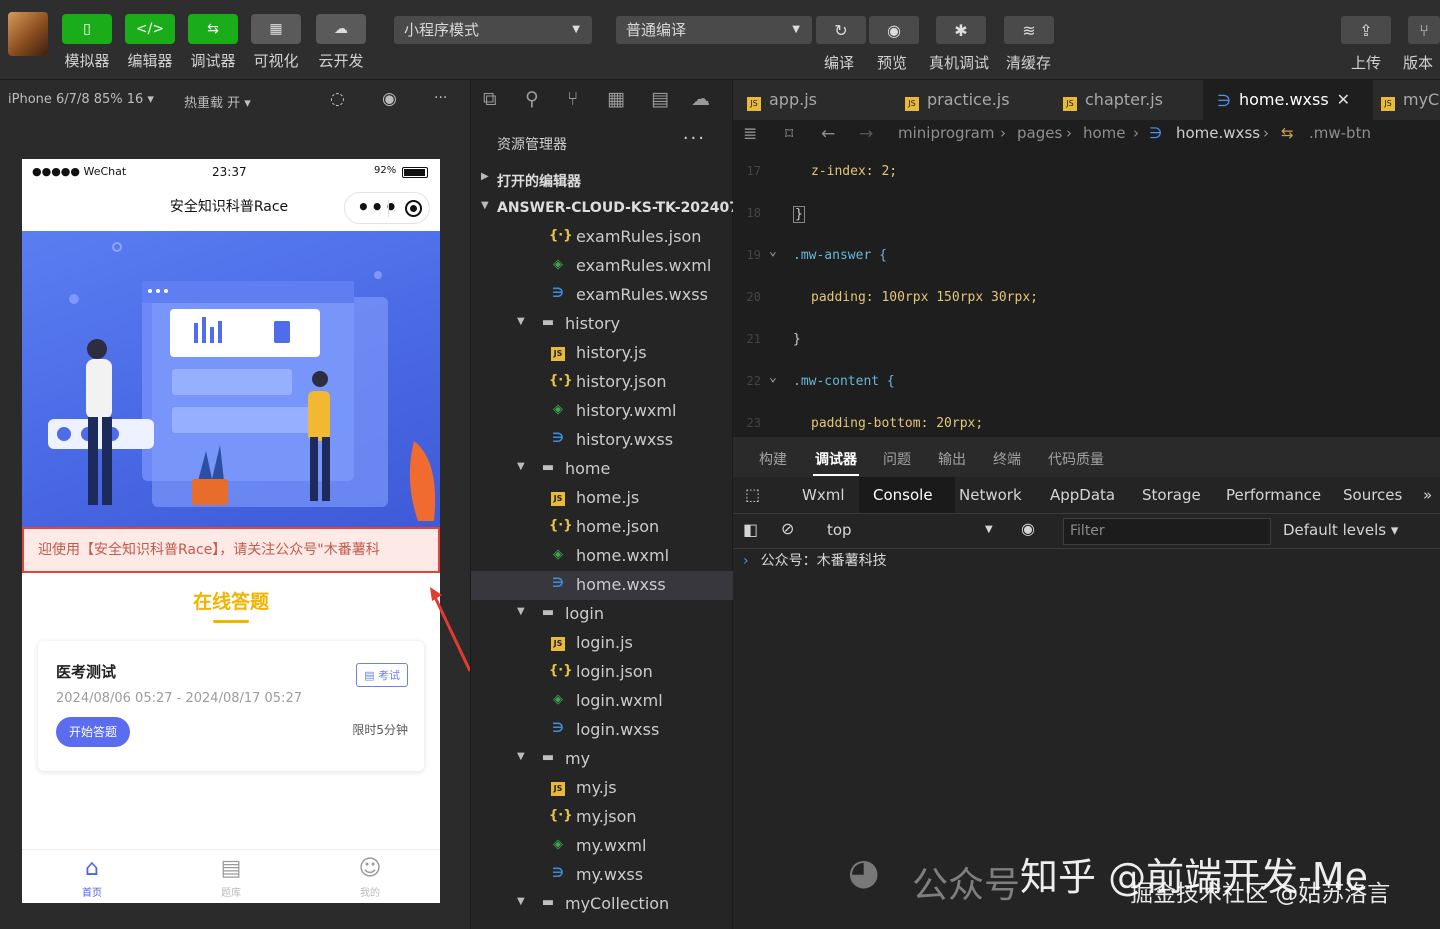  What do you see at coordinates (532, 99) in the screenshot?
I see `search-icon: ⚲` at bounding box center [532, 99].